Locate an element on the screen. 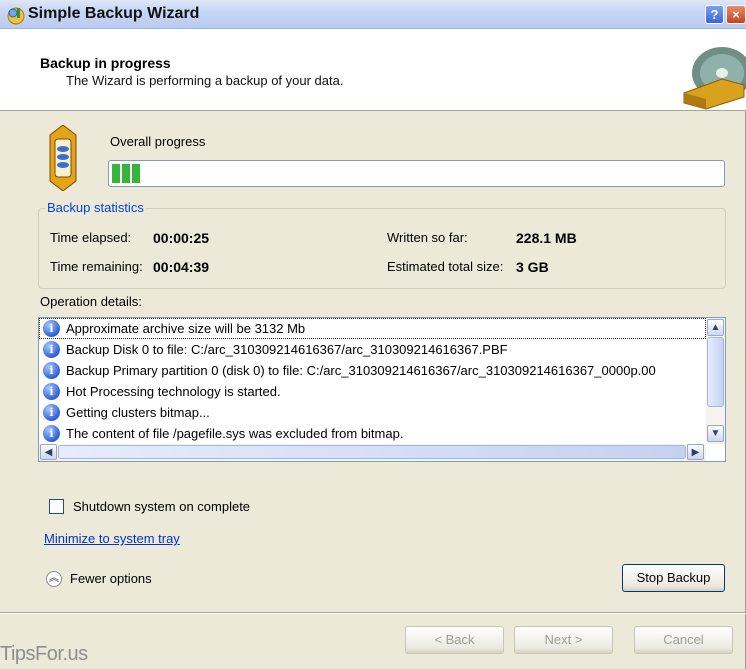 Image resolution: width=746 pixels, height=669 pixels. backup-statistics-group is located at coordinates (382, 248).